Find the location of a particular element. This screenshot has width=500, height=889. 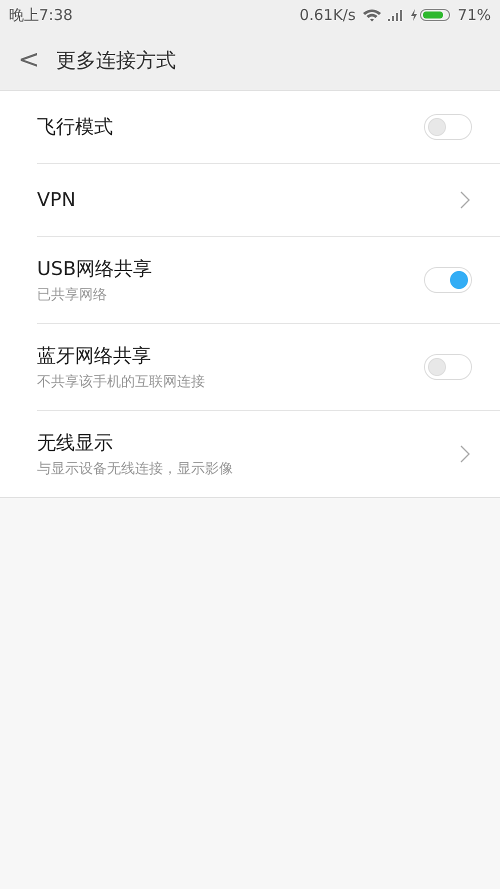

battery-percent: 71% is located at coordinates (474, 15).